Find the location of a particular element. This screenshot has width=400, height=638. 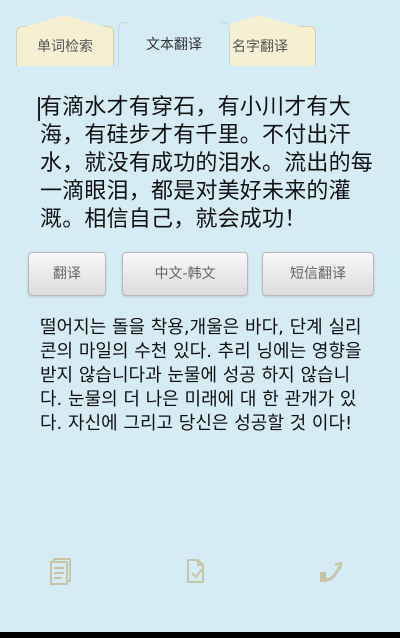

tab-word-search: 单词检索 is located at coordinates (65, 40).